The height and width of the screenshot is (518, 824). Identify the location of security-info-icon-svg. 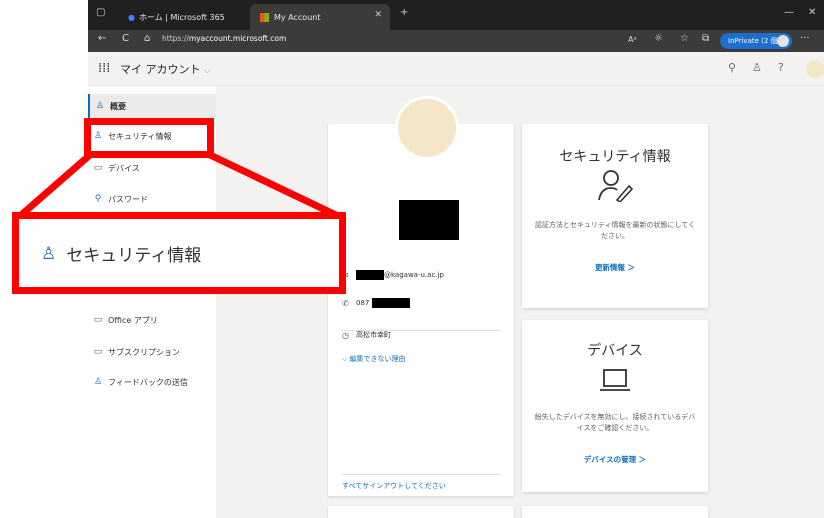
(616, 187).